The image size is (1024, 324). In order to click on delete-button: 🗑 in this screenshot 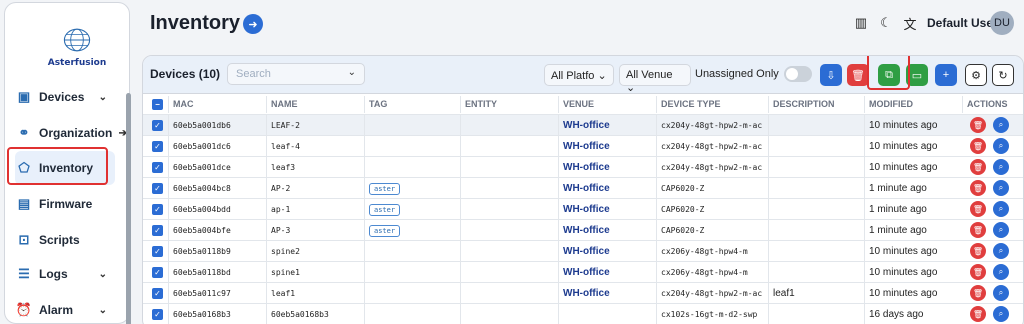, I will do `click(858, 75)`.